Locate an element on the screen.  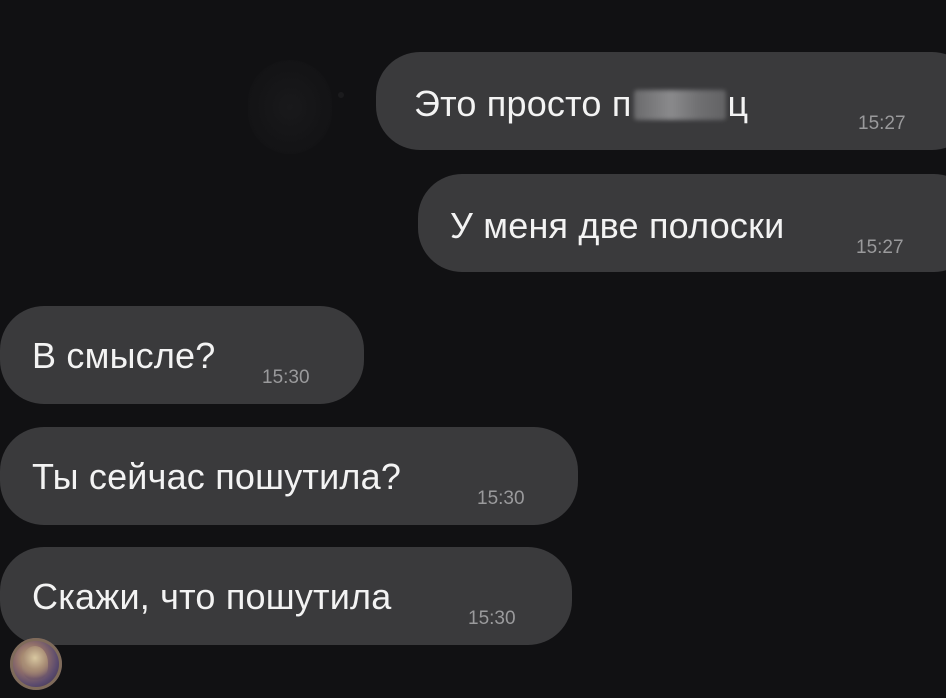
message-incoming: В смысле? 15:30 is located at coordinates (182, 355).